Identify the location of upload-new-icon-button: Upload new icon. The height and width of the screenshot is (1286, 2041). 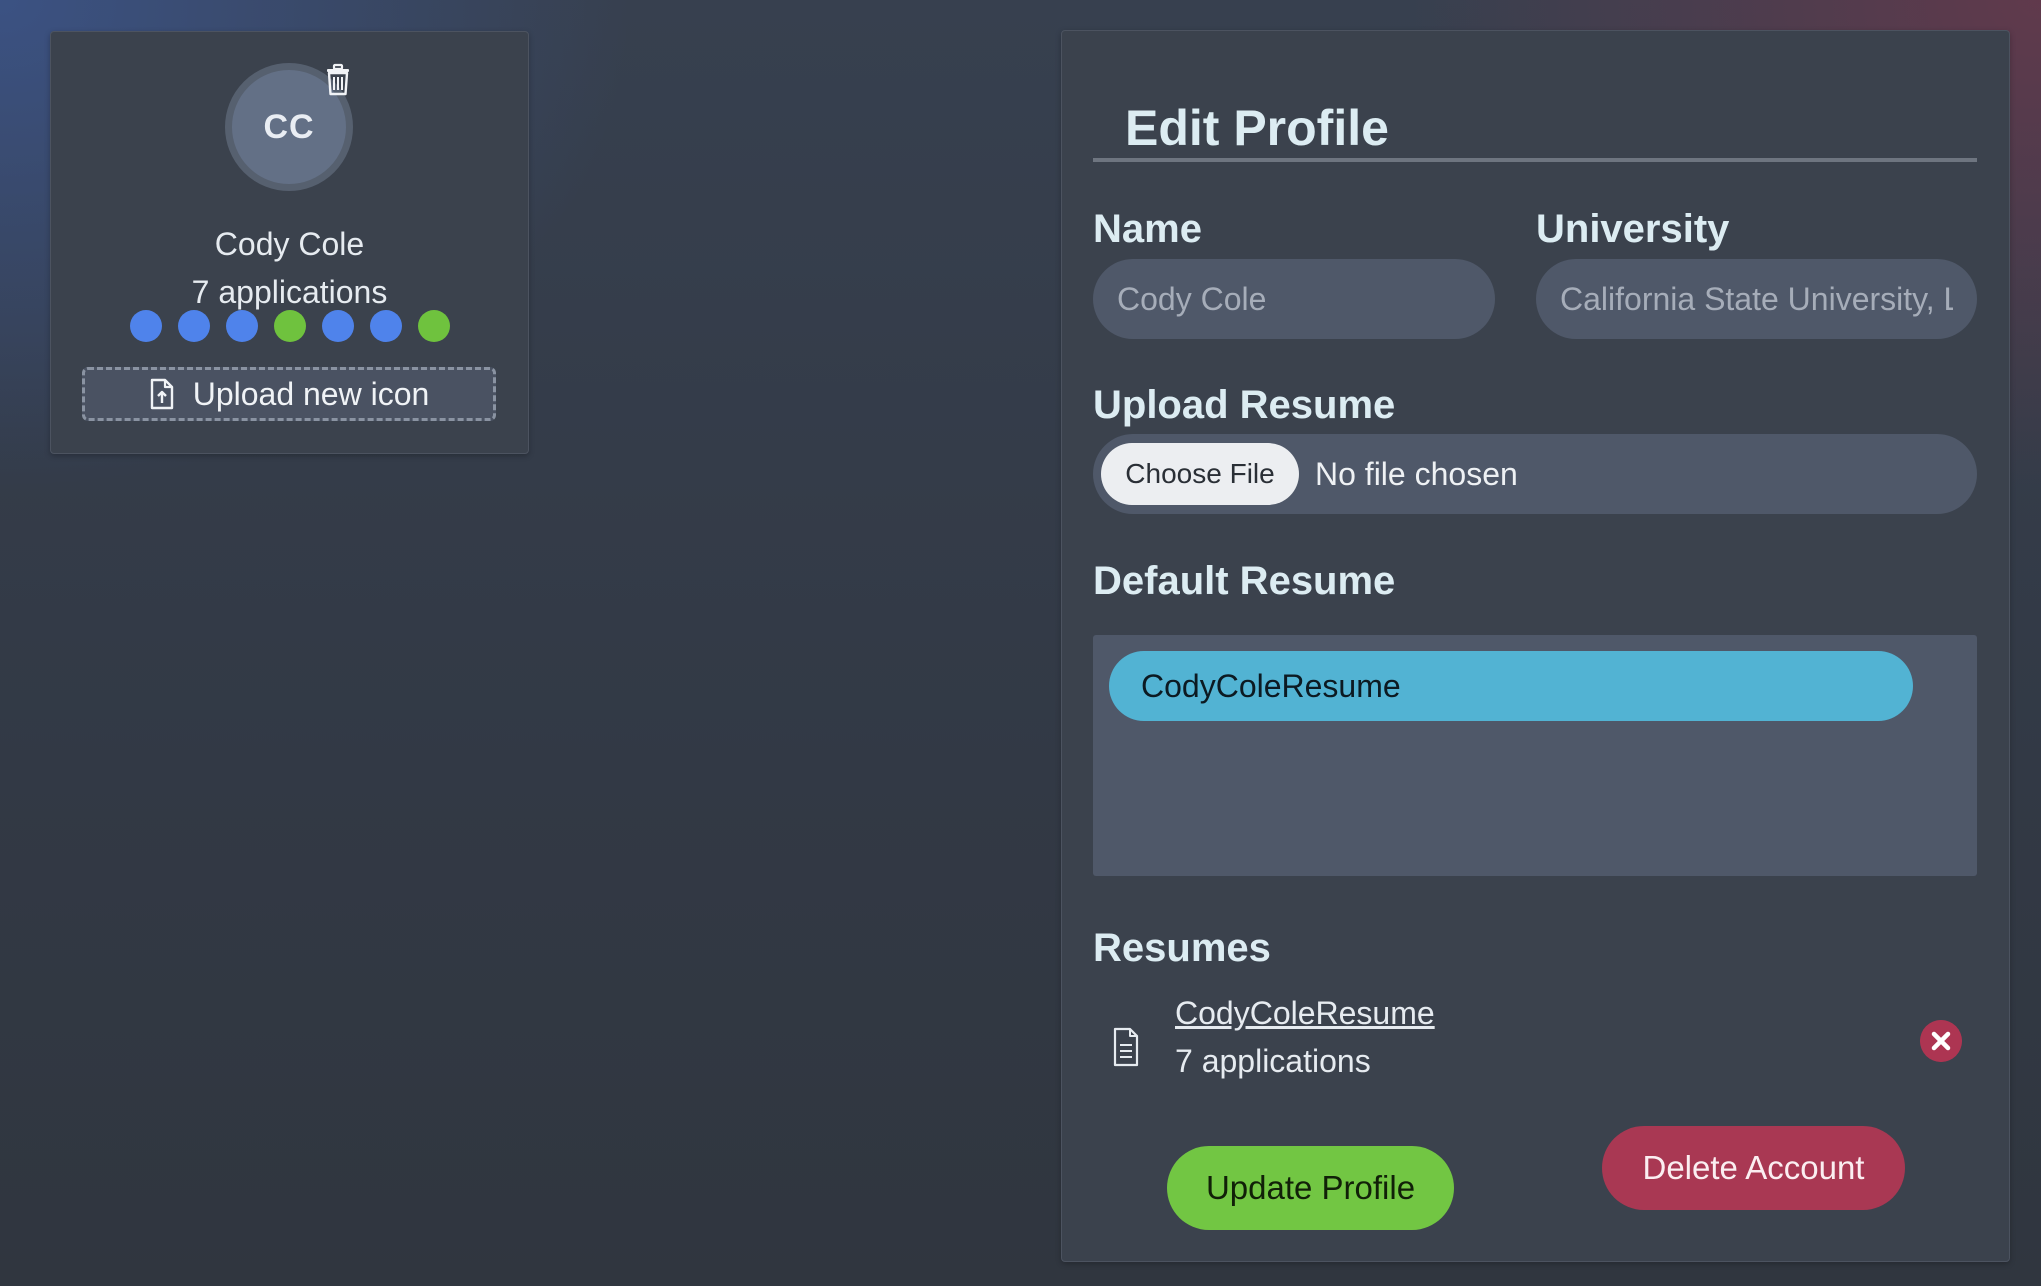
(289, 394).